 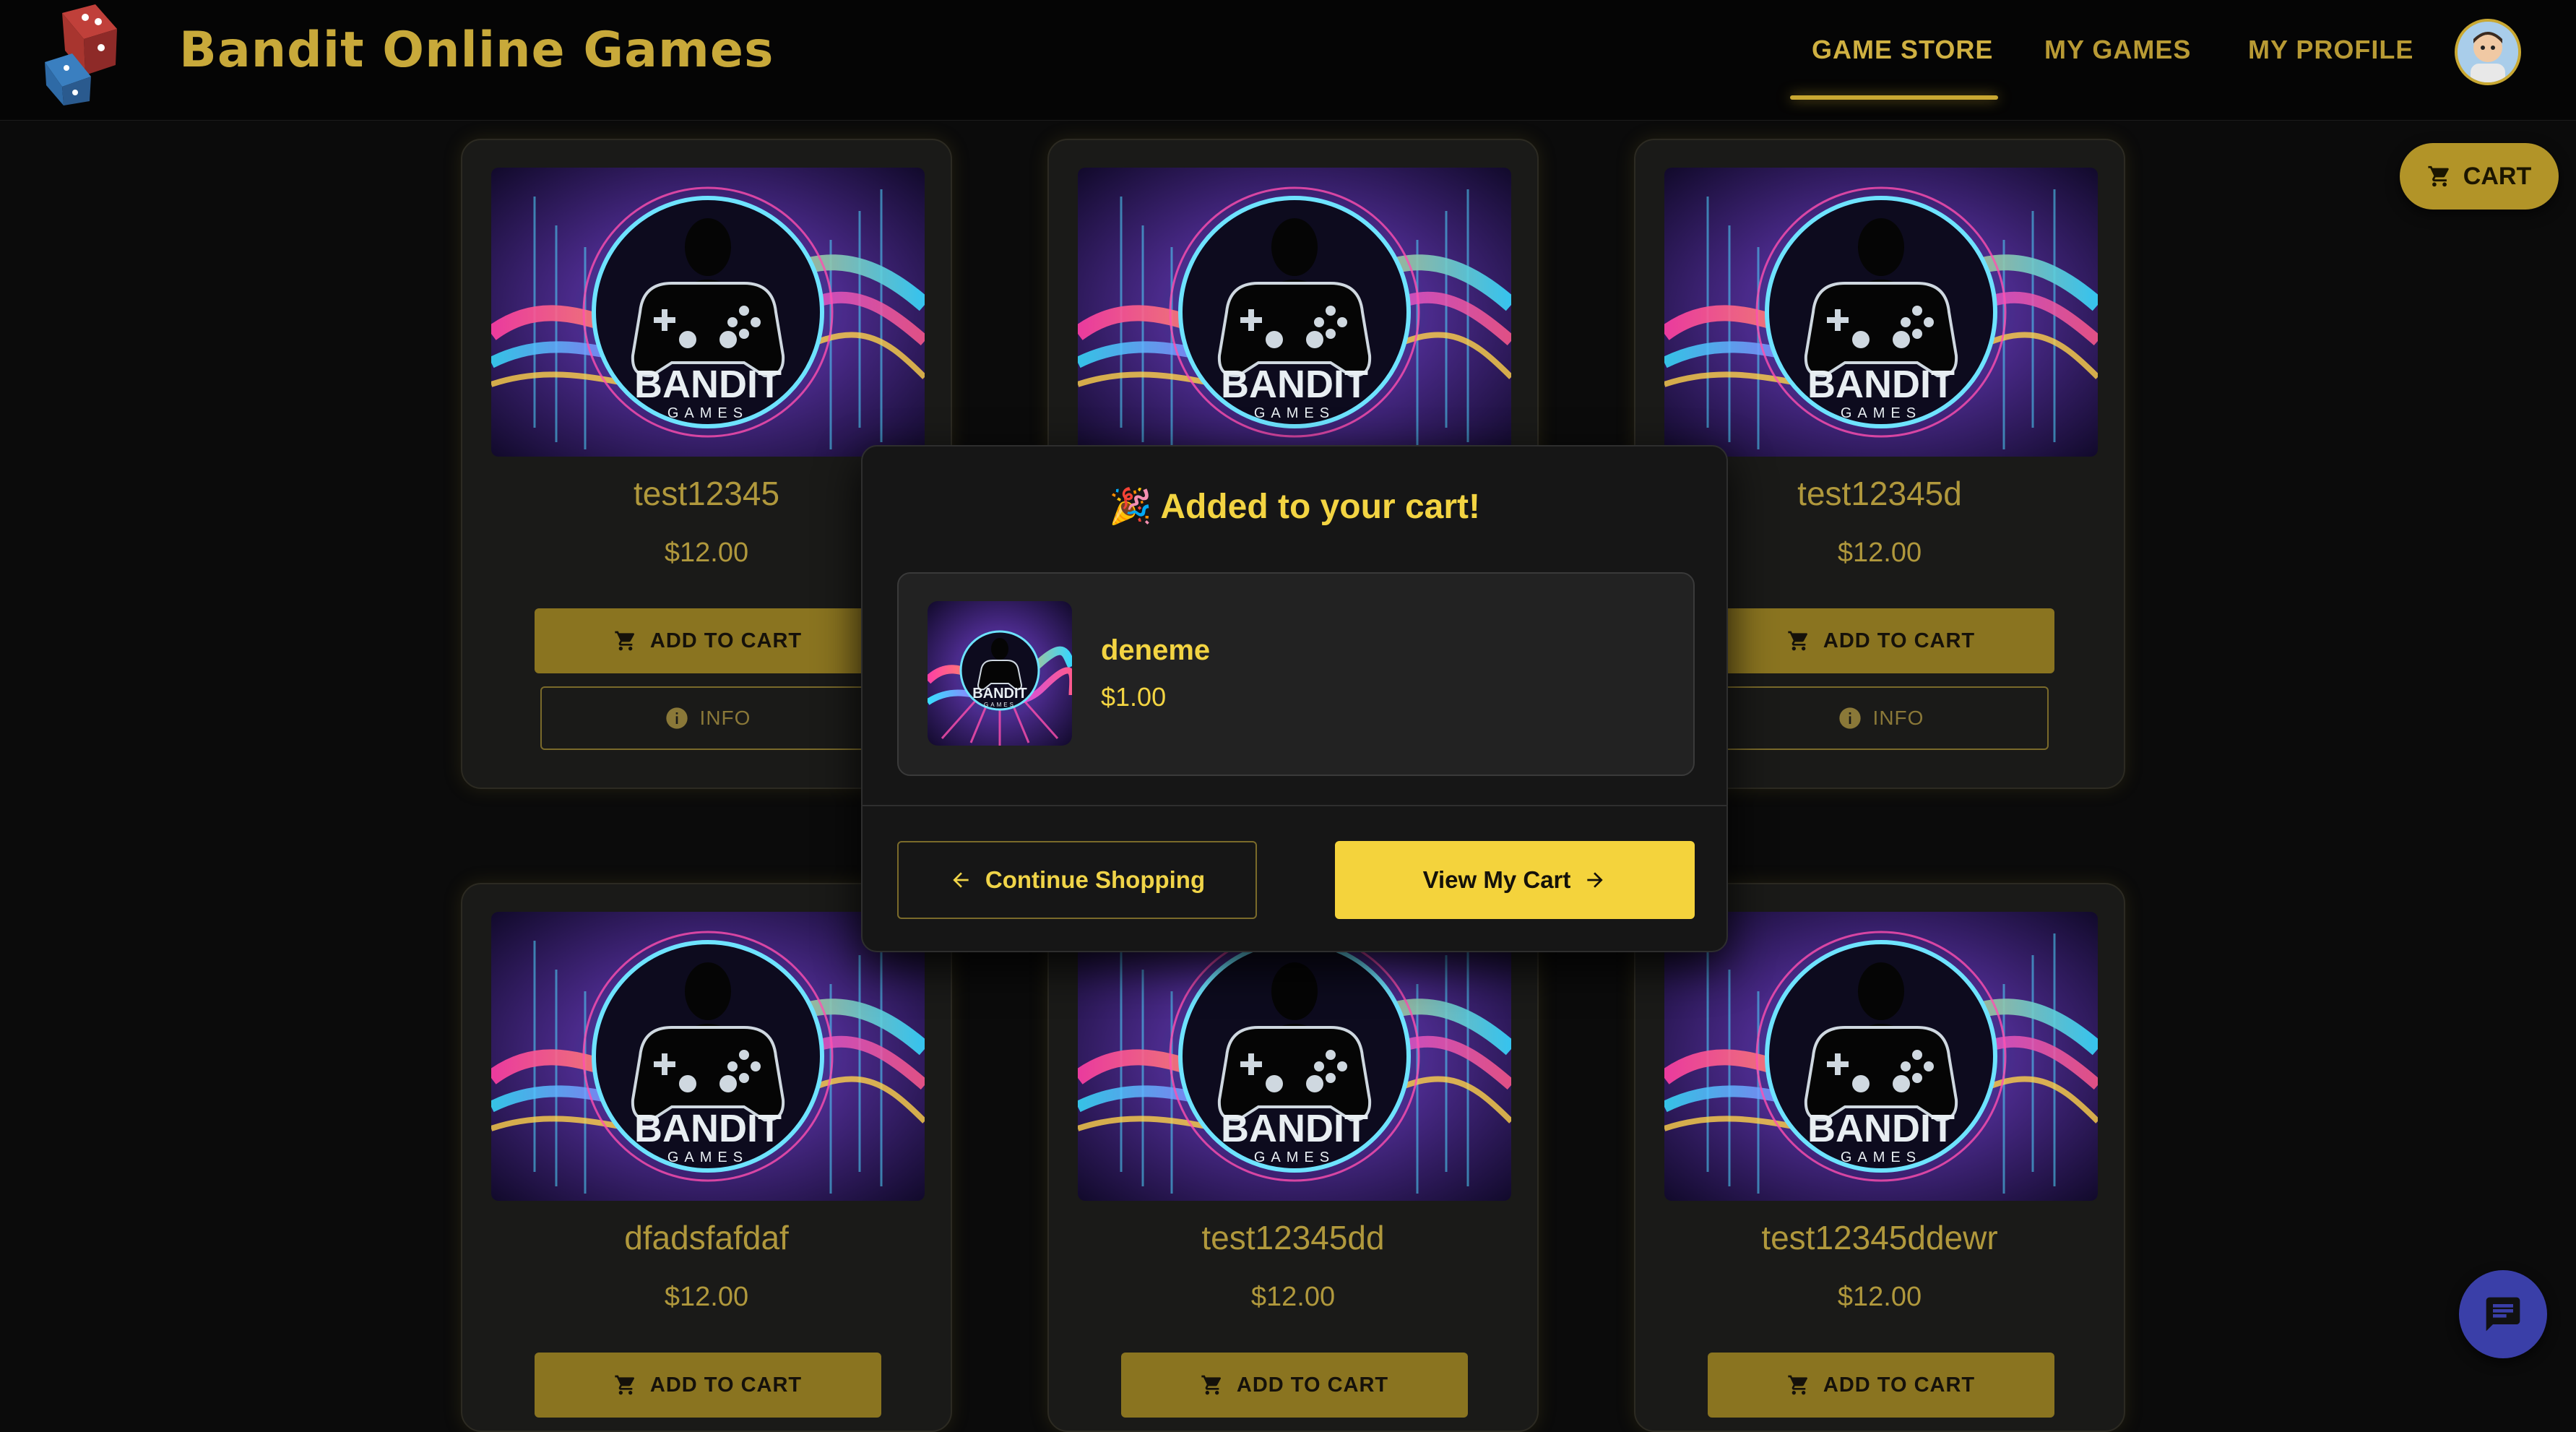 I want to click on chat-button, so click(x=2503, y=1314).